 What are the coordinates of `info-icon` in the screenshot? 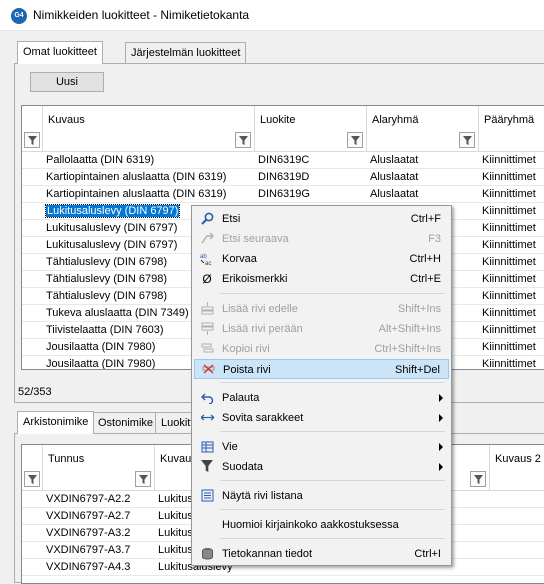 It's located at (207, 554).